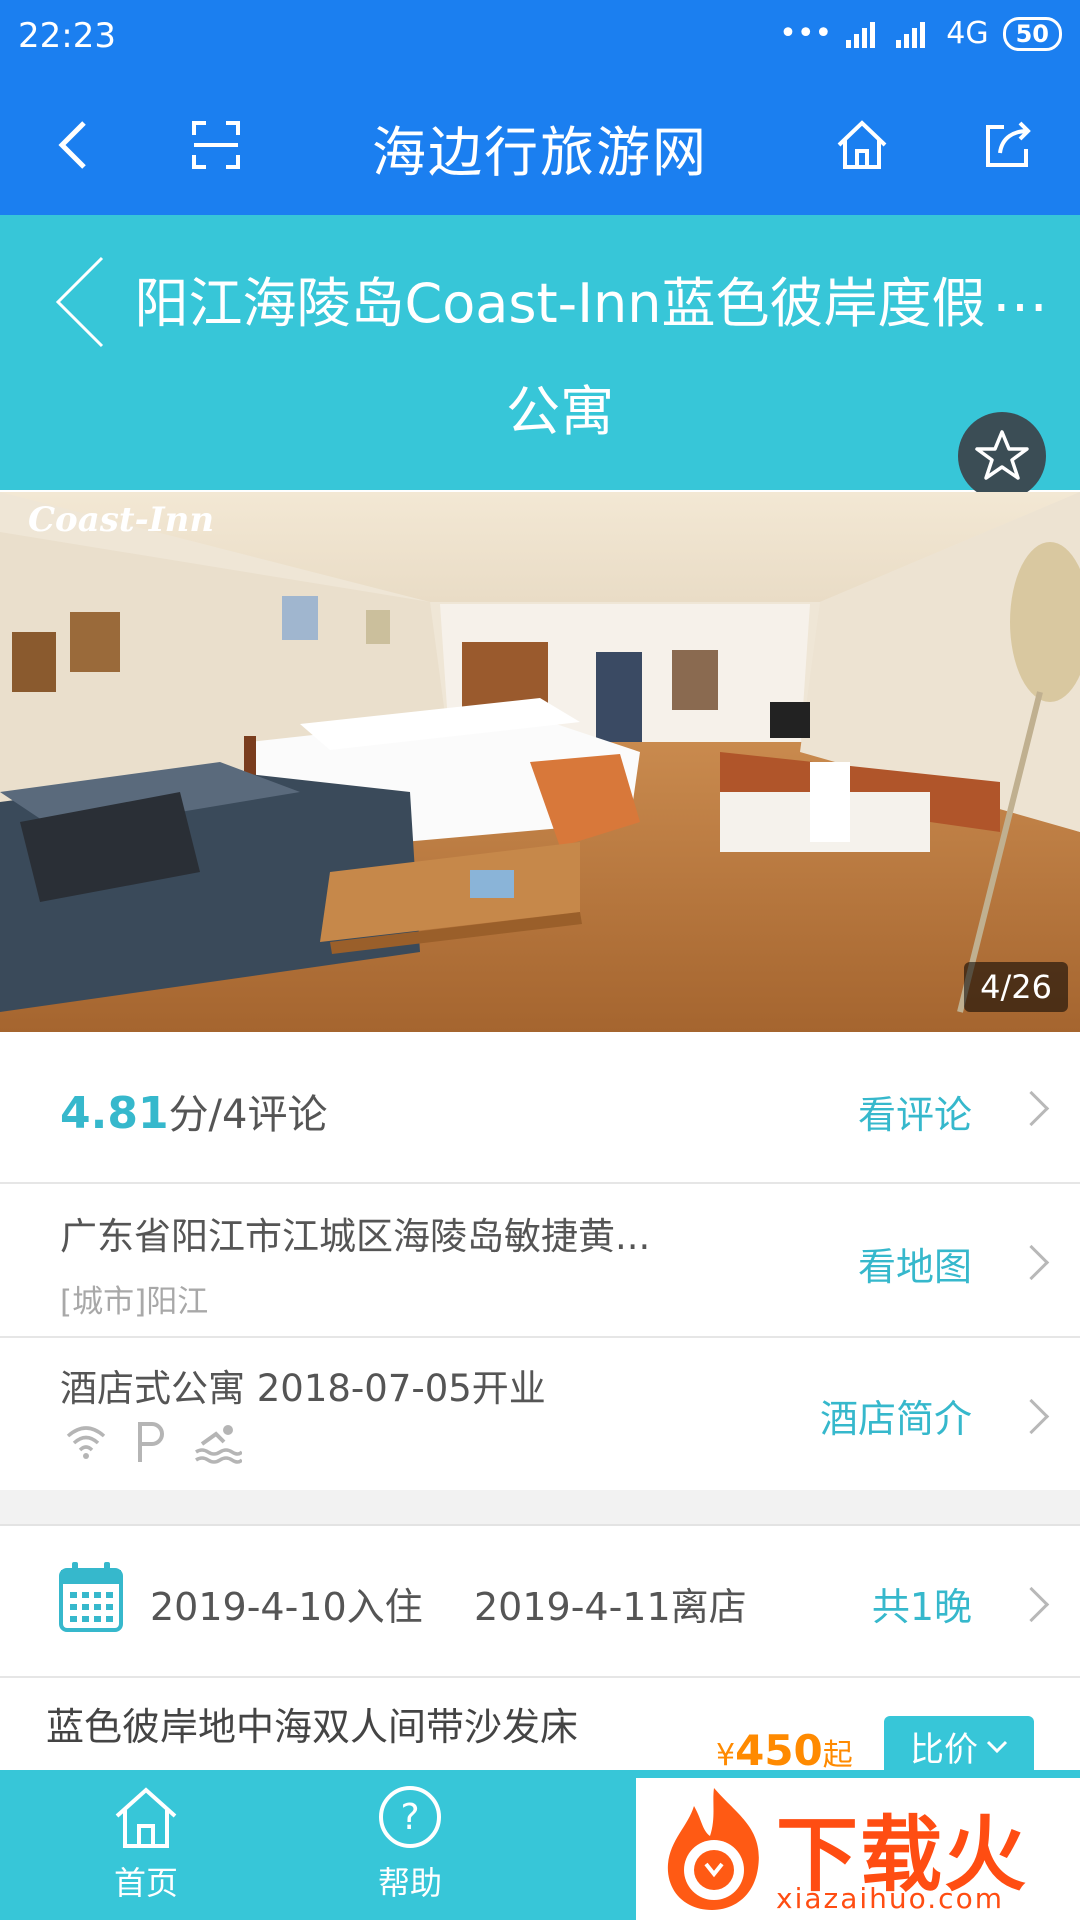 This screenshot has width=1080, height=1920. I want to click on title-back-button, so click(80, 304).